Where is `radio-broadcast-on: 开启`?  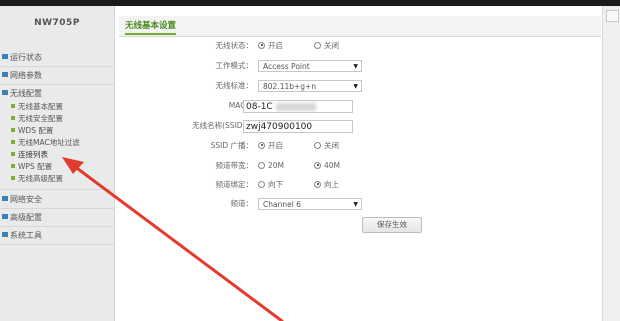 radio-broadcast-on: 开启 is located at coordinates (270, 146).